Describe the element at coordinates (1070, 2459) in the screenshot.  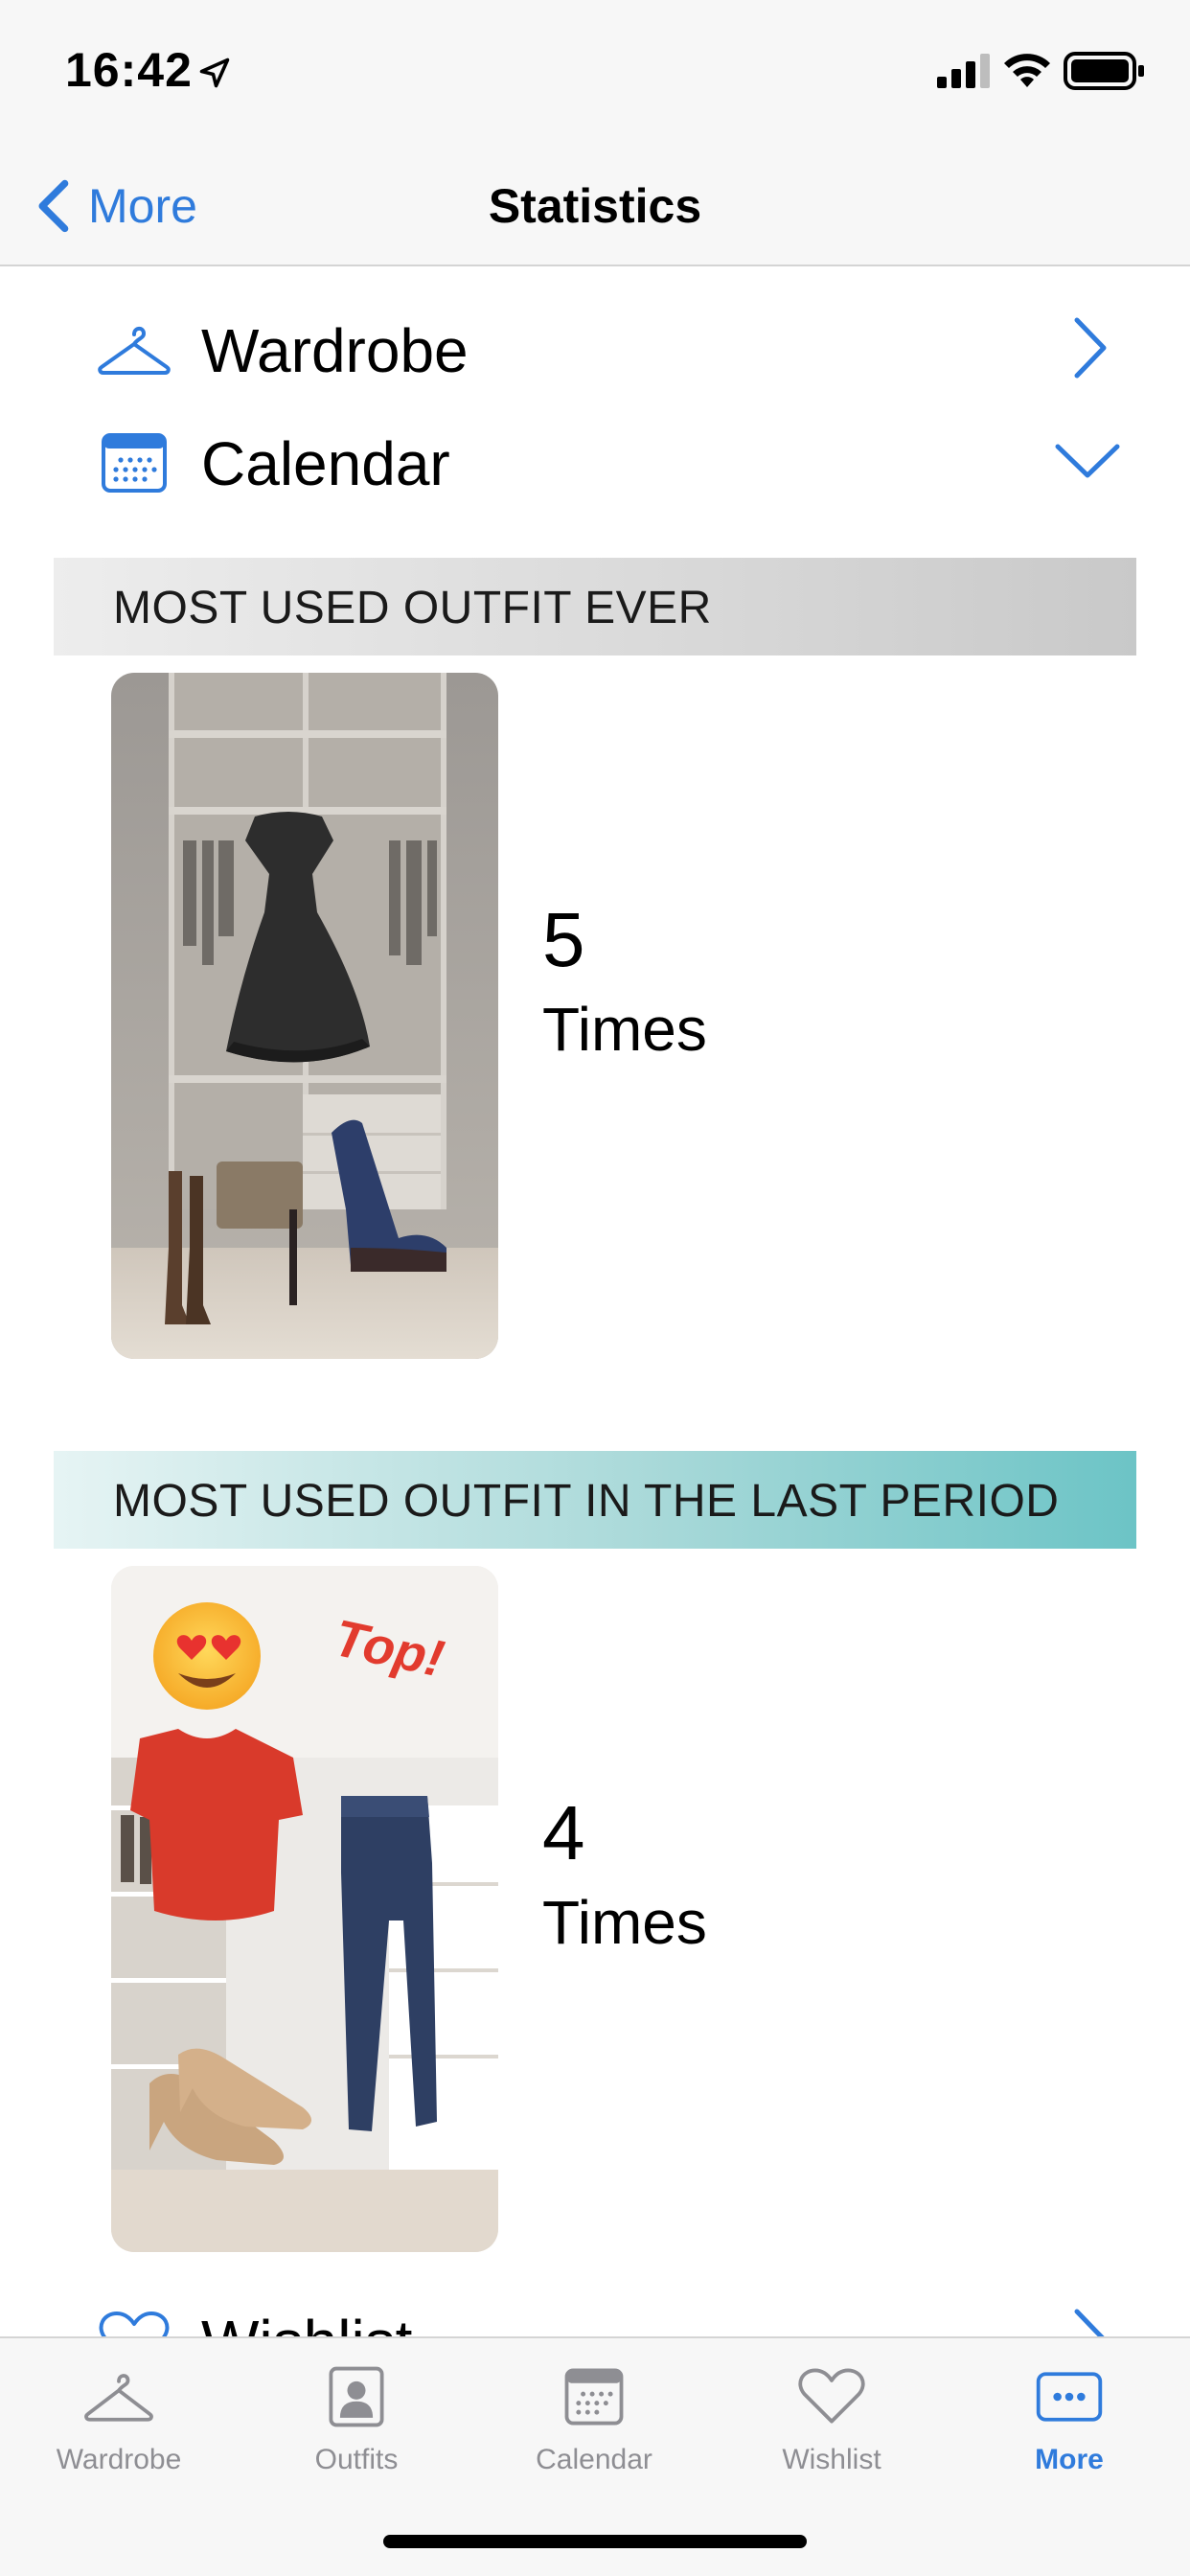
I see `tab-label: More` at that location.